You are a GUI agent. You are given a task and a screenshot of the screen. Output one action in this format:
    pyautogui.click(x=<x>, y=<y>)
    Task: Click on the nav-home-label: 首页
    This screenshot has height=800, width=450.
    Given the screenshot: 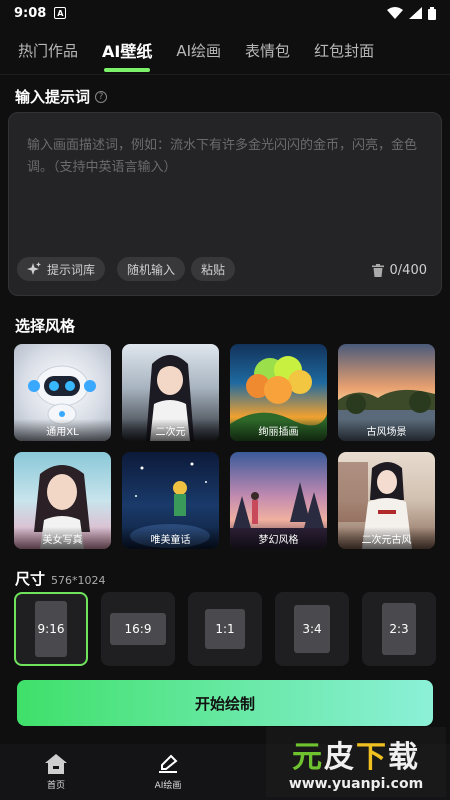 What is the action you would take?
    pyautogui.click(x=55, y=785)
    